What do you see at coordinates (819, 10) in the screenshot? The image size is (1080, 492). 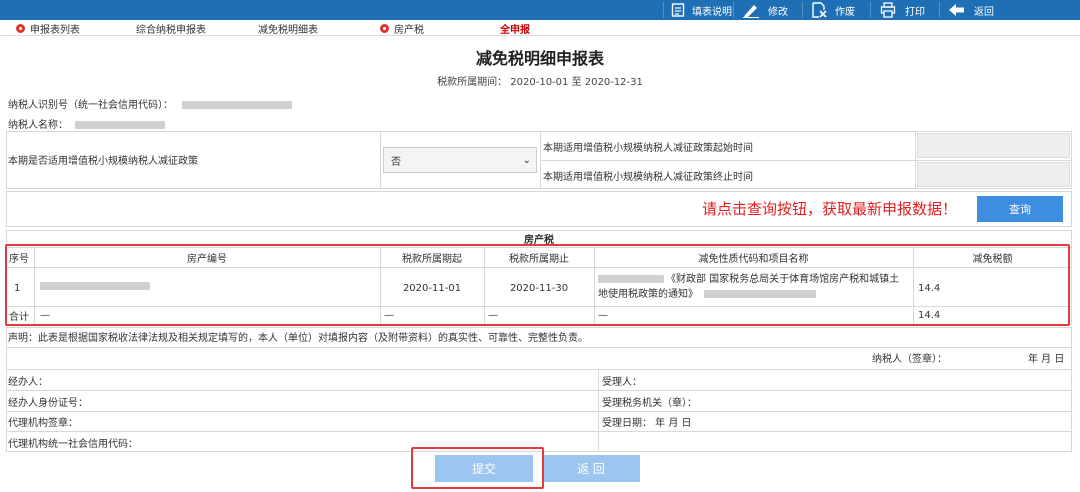 I see `void-icon` at bounding box center [819, 10].